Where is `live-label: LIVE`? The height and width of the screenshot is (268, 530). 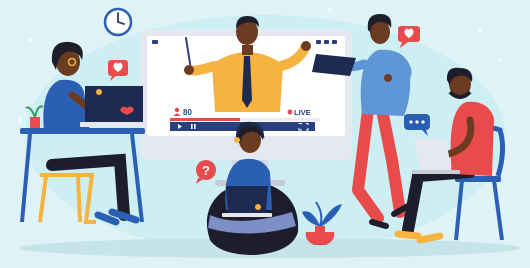
live-label: LIVE is located at coordinates (302, 112).